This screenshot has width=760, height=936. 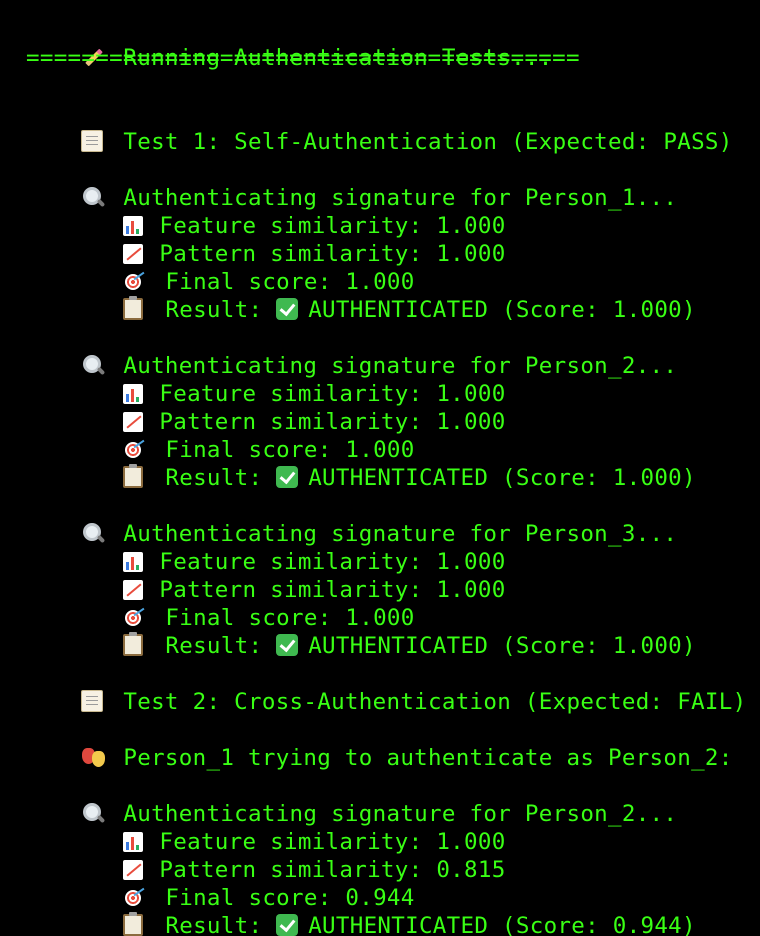 I want to click on pattern-line-3: Pattern similarity: 1.000, so click(x=287, y=575).